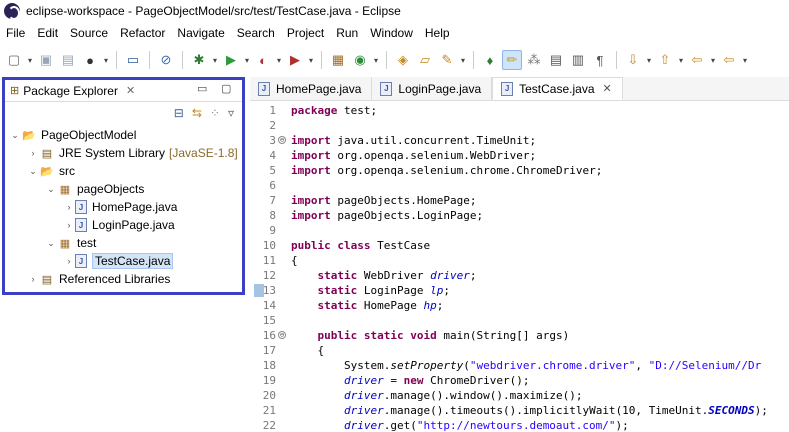 The height and width of the screenshot is (432, 789). I want to click on collapse-all-icon: ⊟, so click(179, 113).